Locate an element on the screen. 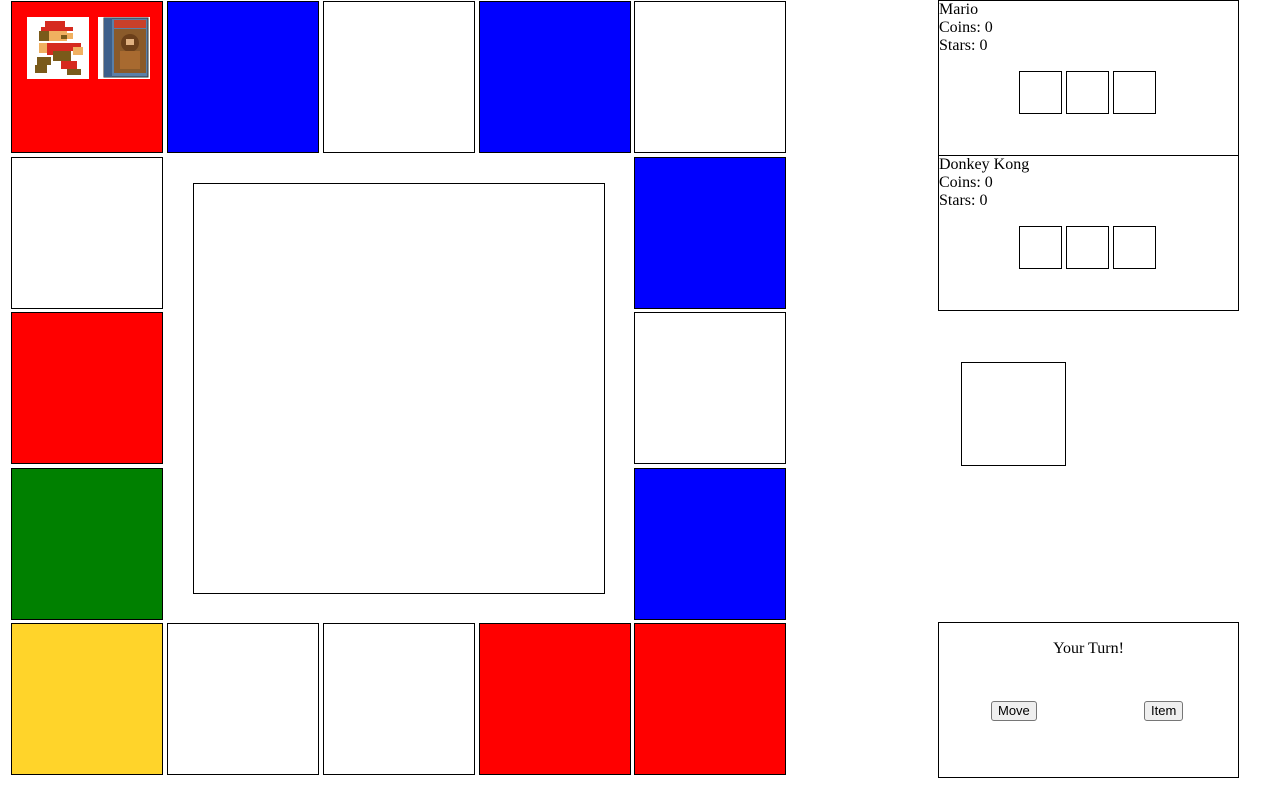  player-name: Mario is located at coordinates (959, 9).